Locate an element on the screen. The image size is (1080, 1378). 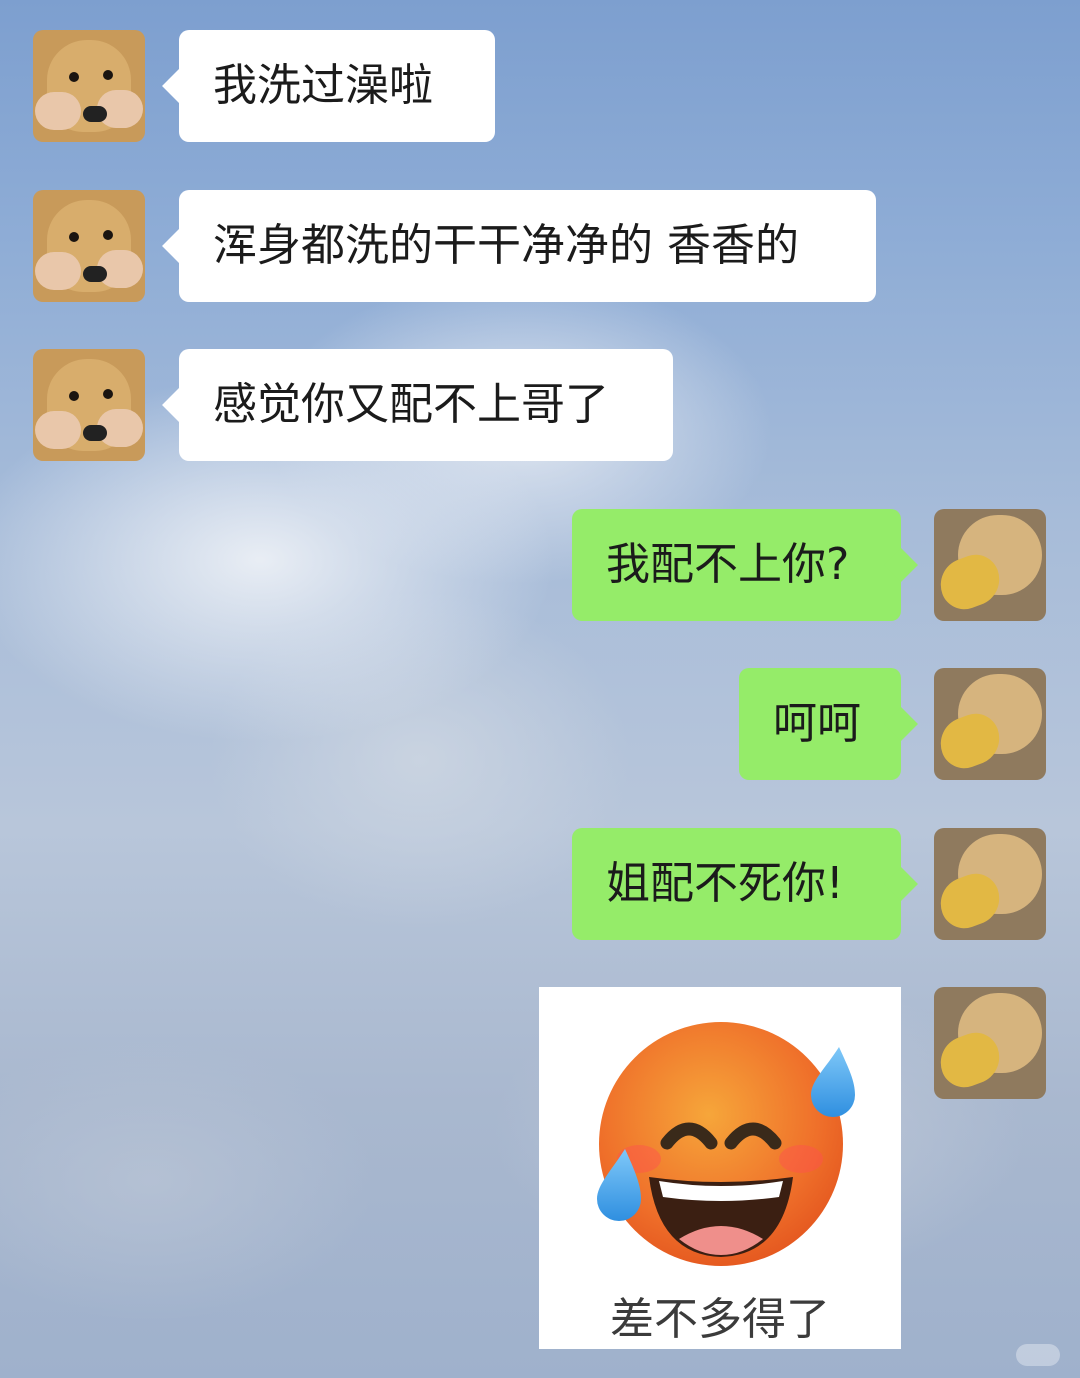
message-bubble: 感觉你又配不上哥了 is located at coordinates (426, 405).